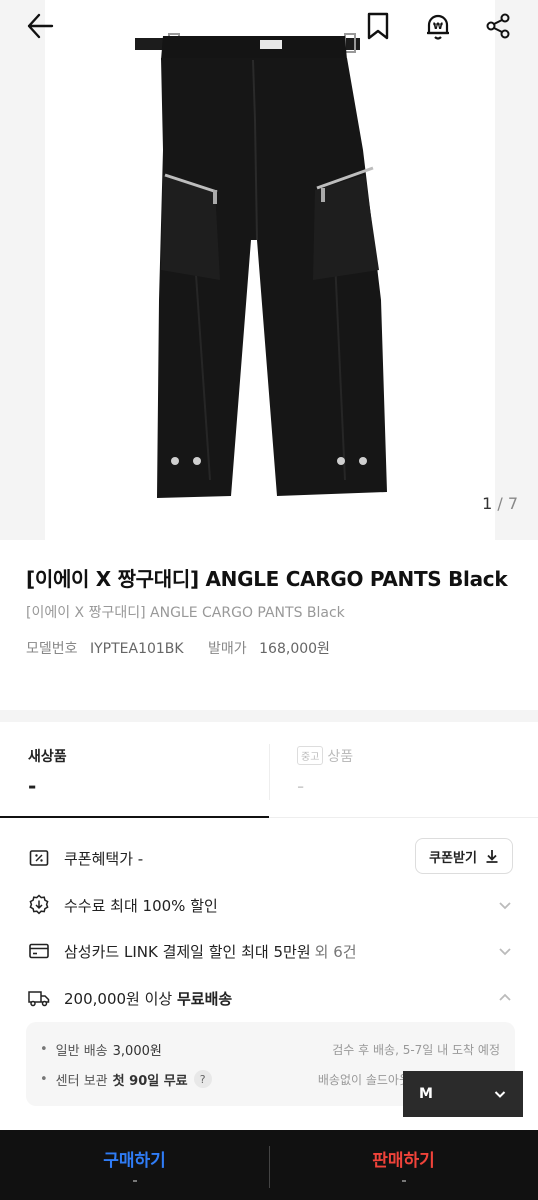 The width and height of the screenshot is (538, 1200). Describe the element at coordinates (202, 1079) in the screenshot. I see `help-icon: ?` at that location.